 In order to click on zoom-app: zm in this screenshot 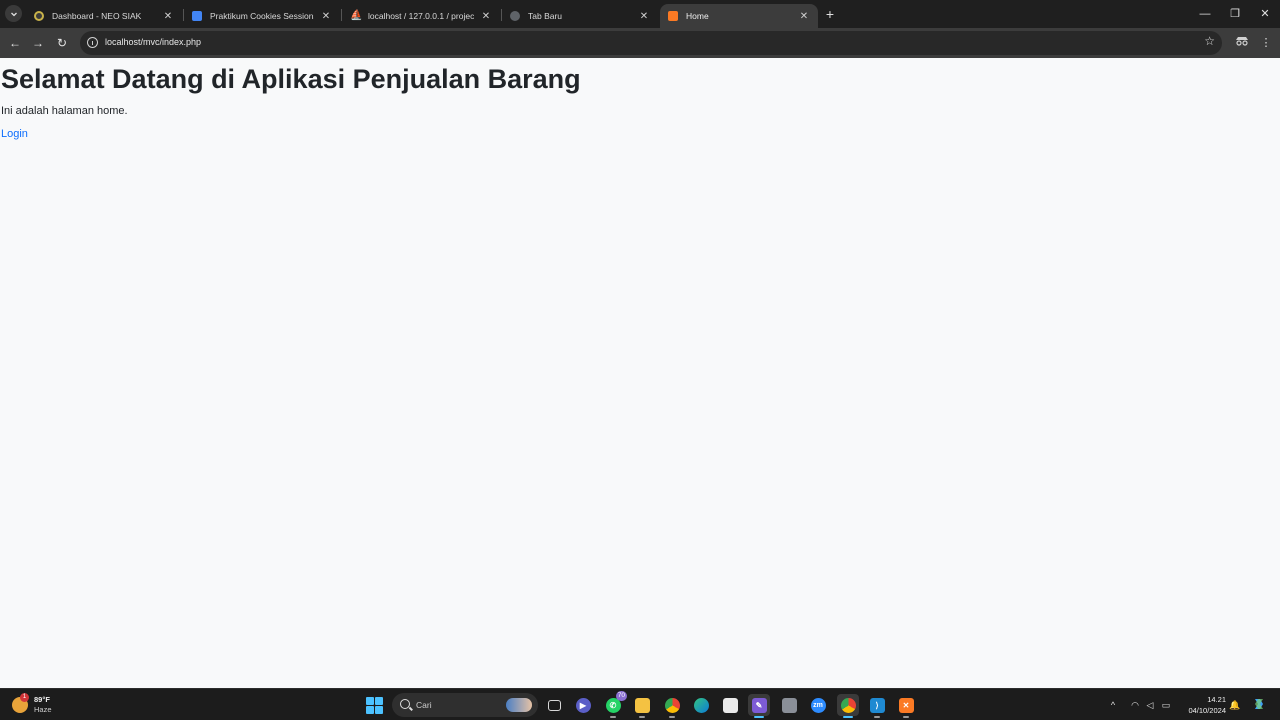, I will do `click(818, 705)`.